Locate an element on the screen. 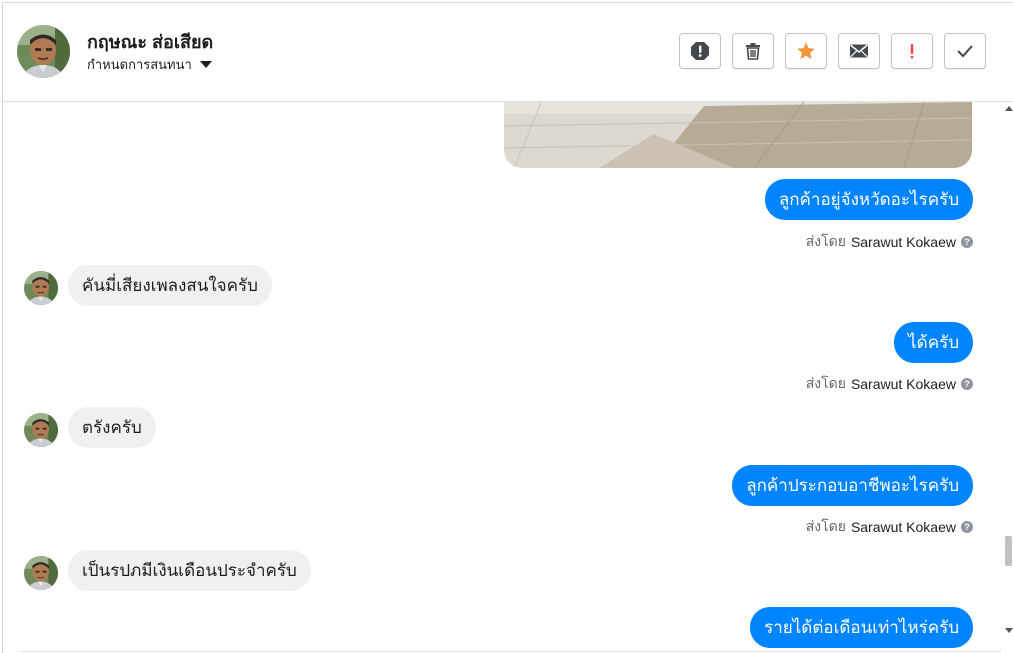 The image size is (1013, 653). incoming-message-bubble: คันมี่เสียงเพลงสนใจครับ is located at coordinates (170, 285).